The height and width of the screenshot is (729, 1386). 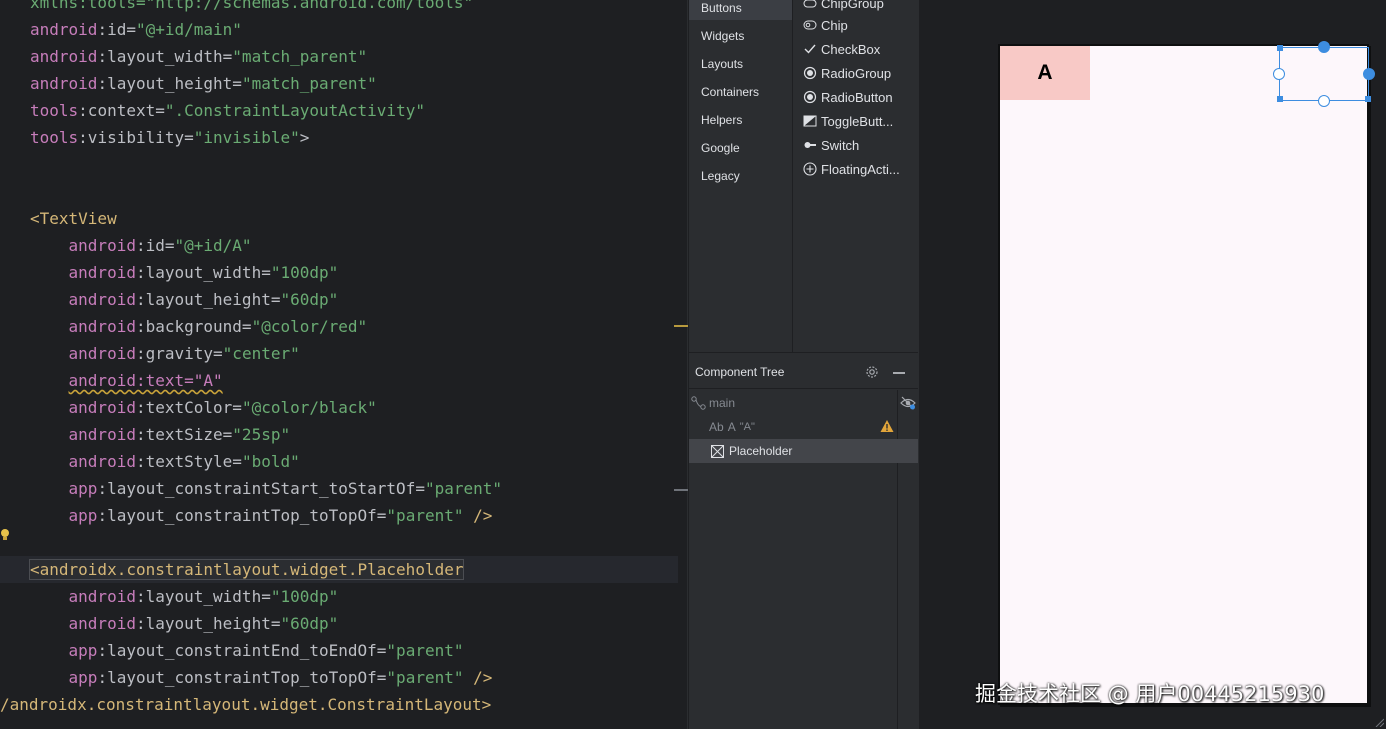 I want to click on code-line: tools:visibility="invisible">, so click(x=154, y=137).